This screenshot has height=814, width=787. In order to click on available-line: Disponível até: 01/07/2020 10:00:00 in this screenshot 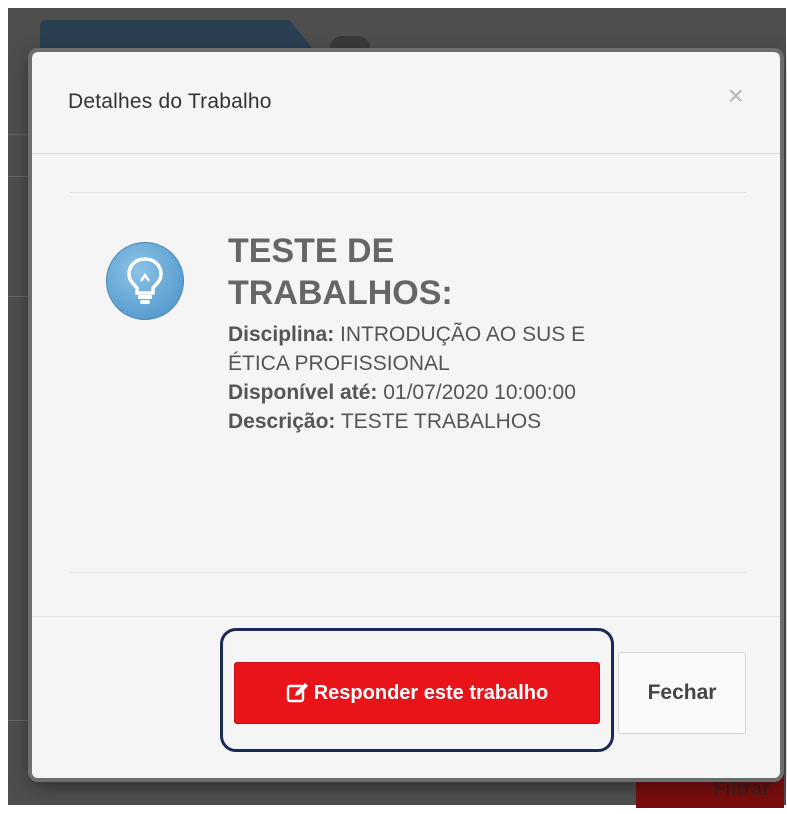, I will do `click(428, 392)`.